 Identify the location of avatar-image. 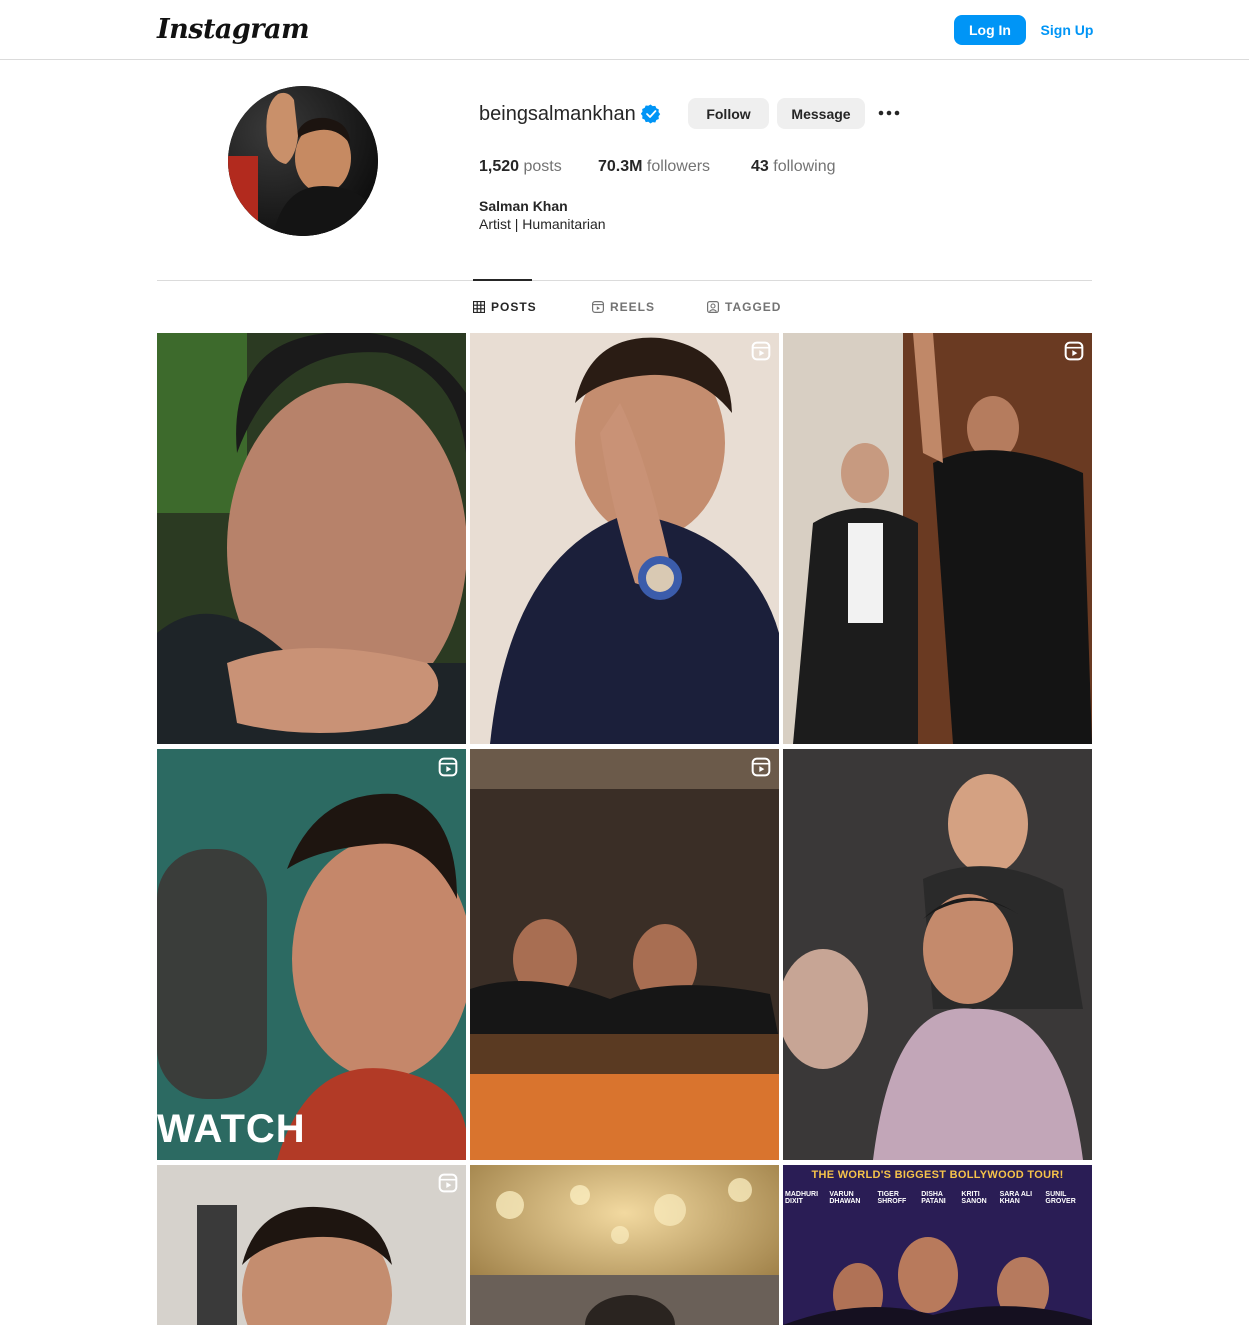
(303, 161).